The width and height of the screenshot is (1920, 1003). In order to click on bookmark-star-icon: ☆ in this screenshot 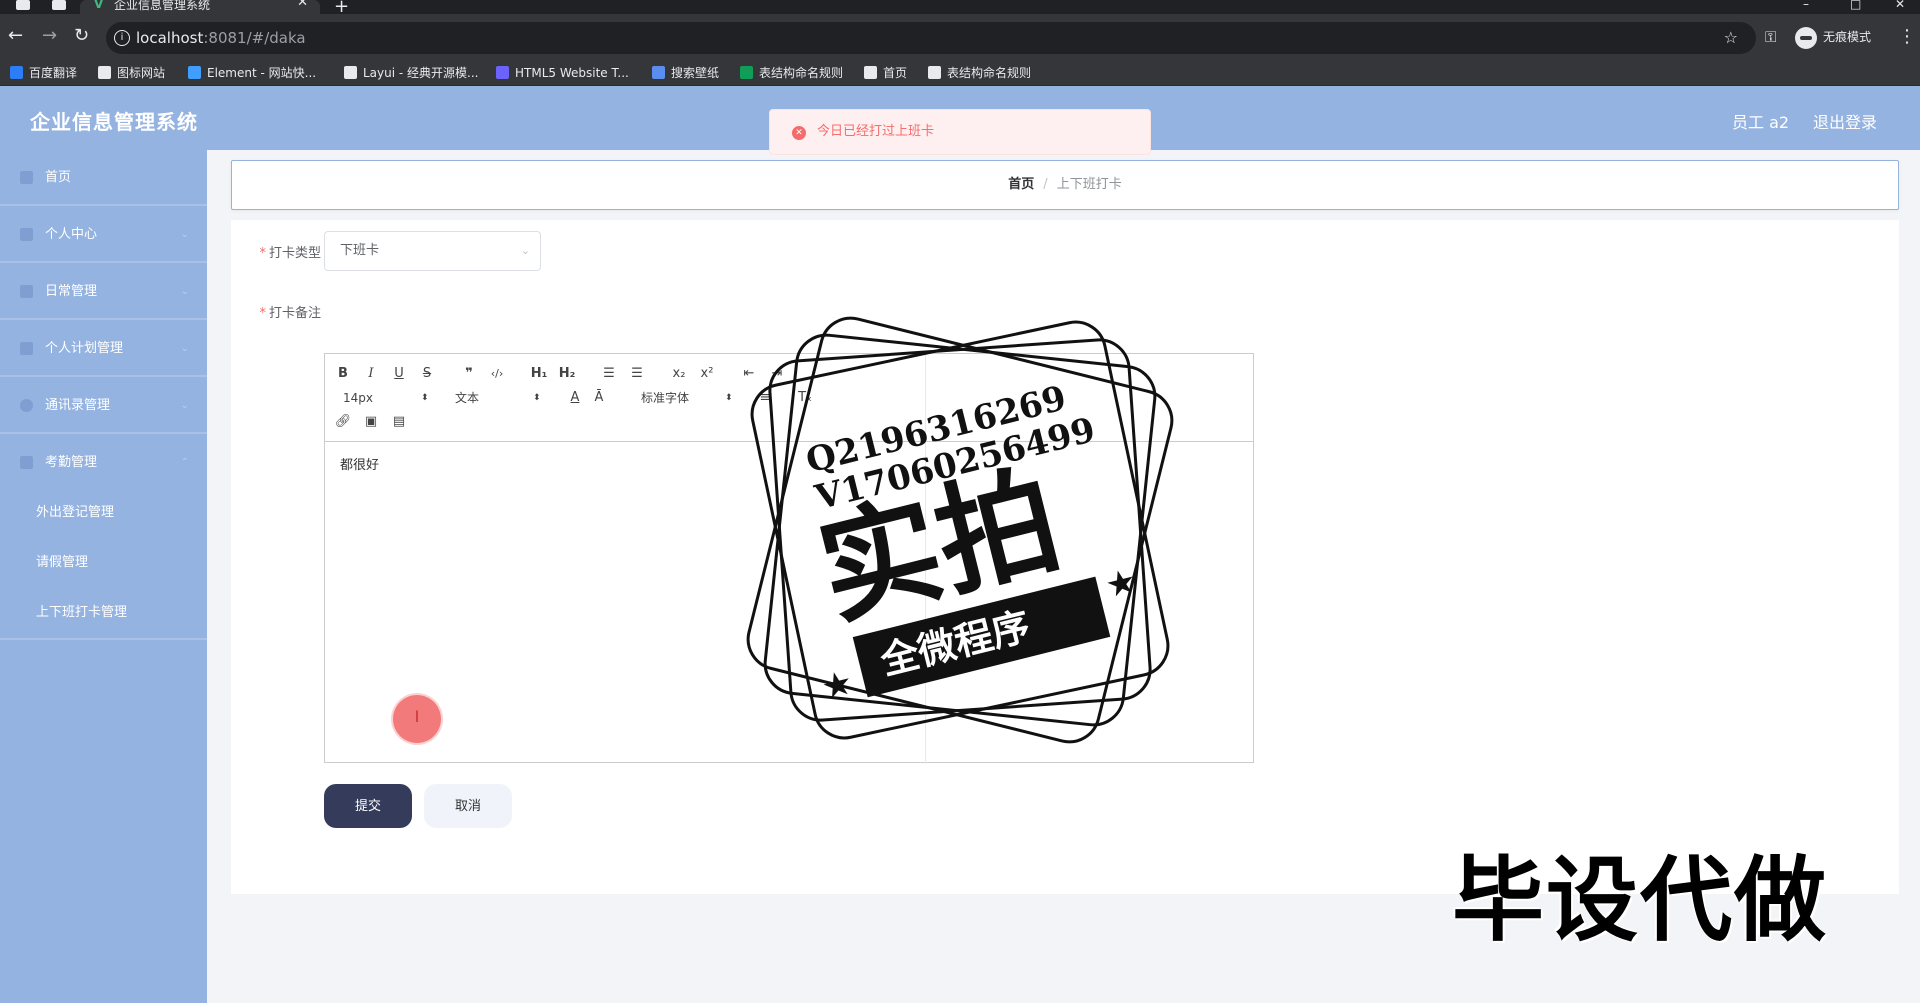, I will do `click(1731, 38)`.